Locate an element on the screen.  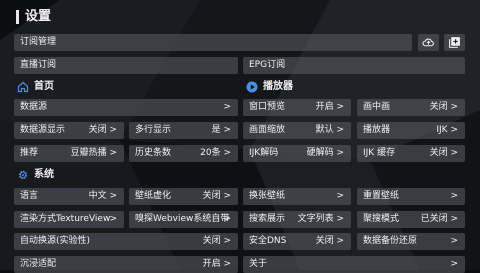
row-value: 是 > is located at coordinates (221, 130).